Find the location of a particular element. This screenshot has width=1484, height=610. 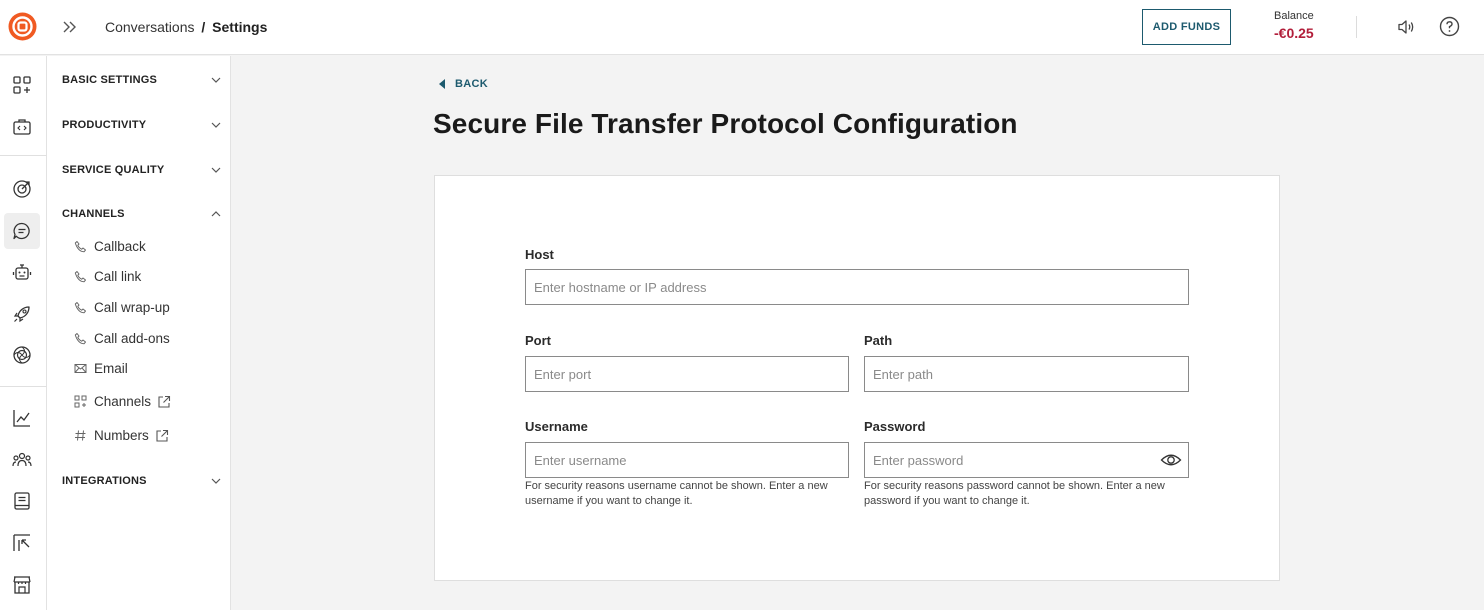

hash-icon is located at coordinates (80, 435).